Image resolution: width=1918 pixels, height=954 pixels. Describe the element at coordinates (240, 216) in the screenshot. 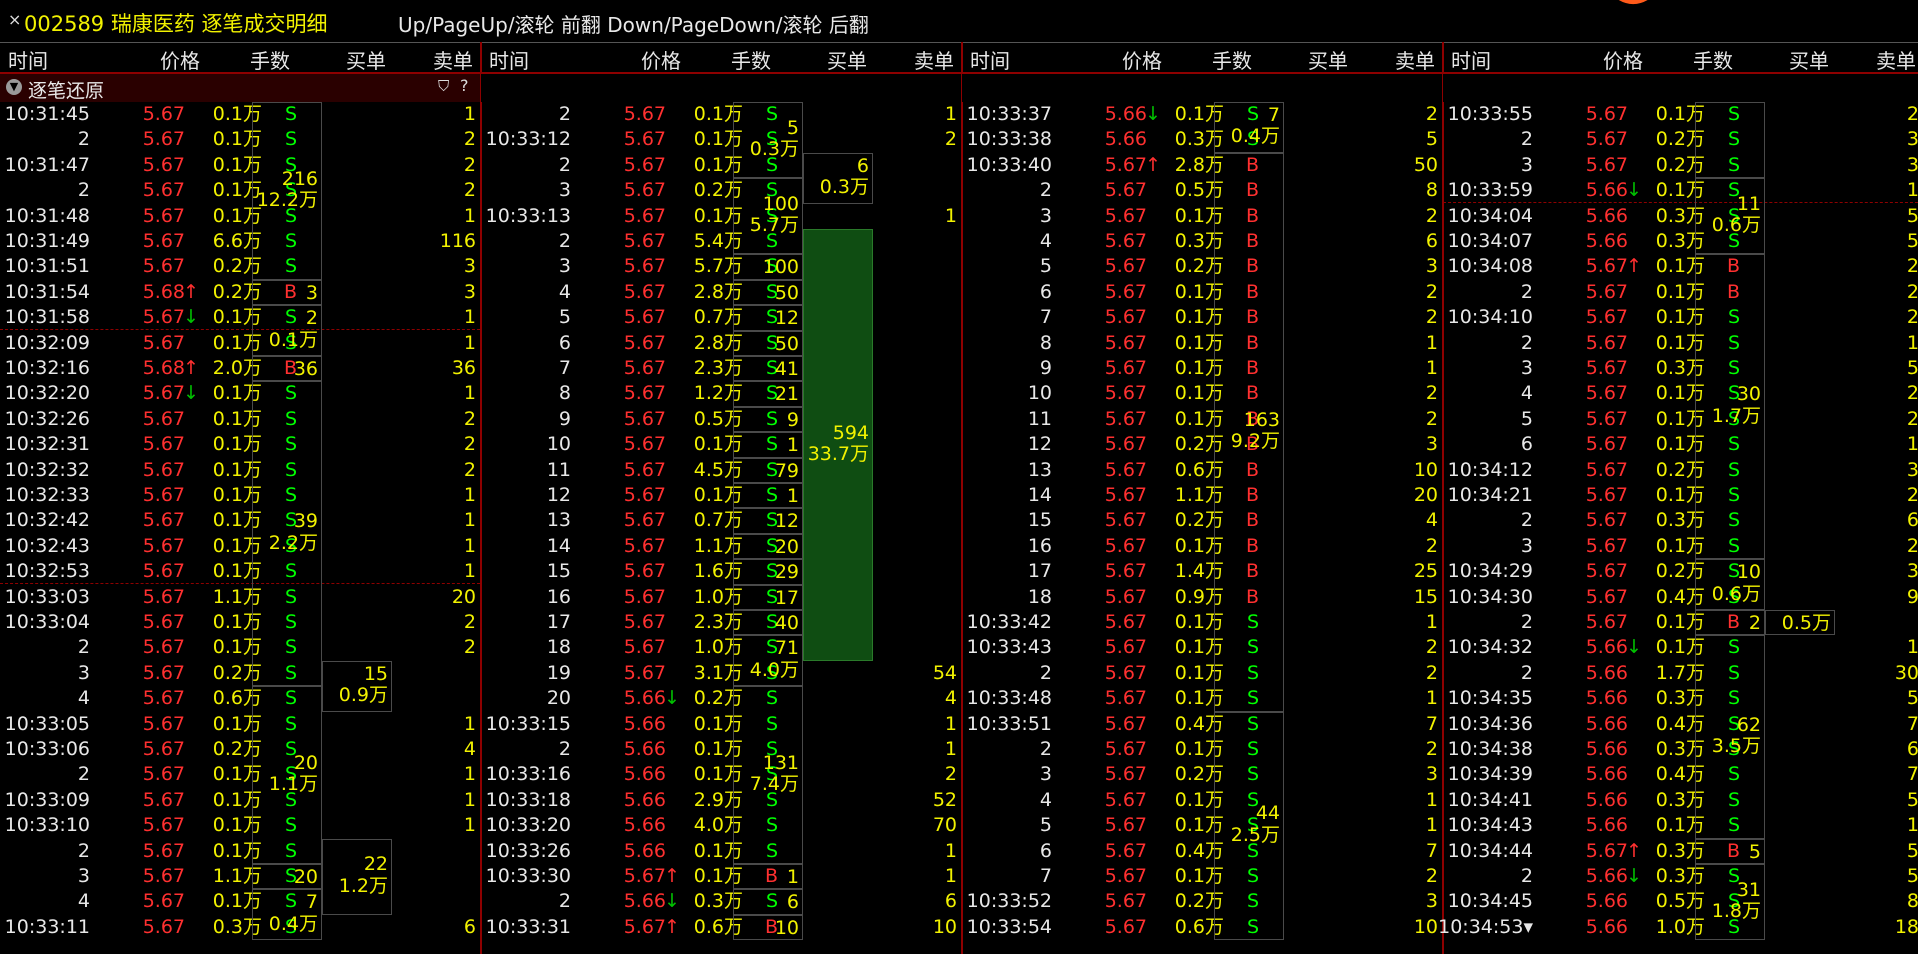

I see `table-row: 10:31:48 5.67 0.1万 S 1` at that location.